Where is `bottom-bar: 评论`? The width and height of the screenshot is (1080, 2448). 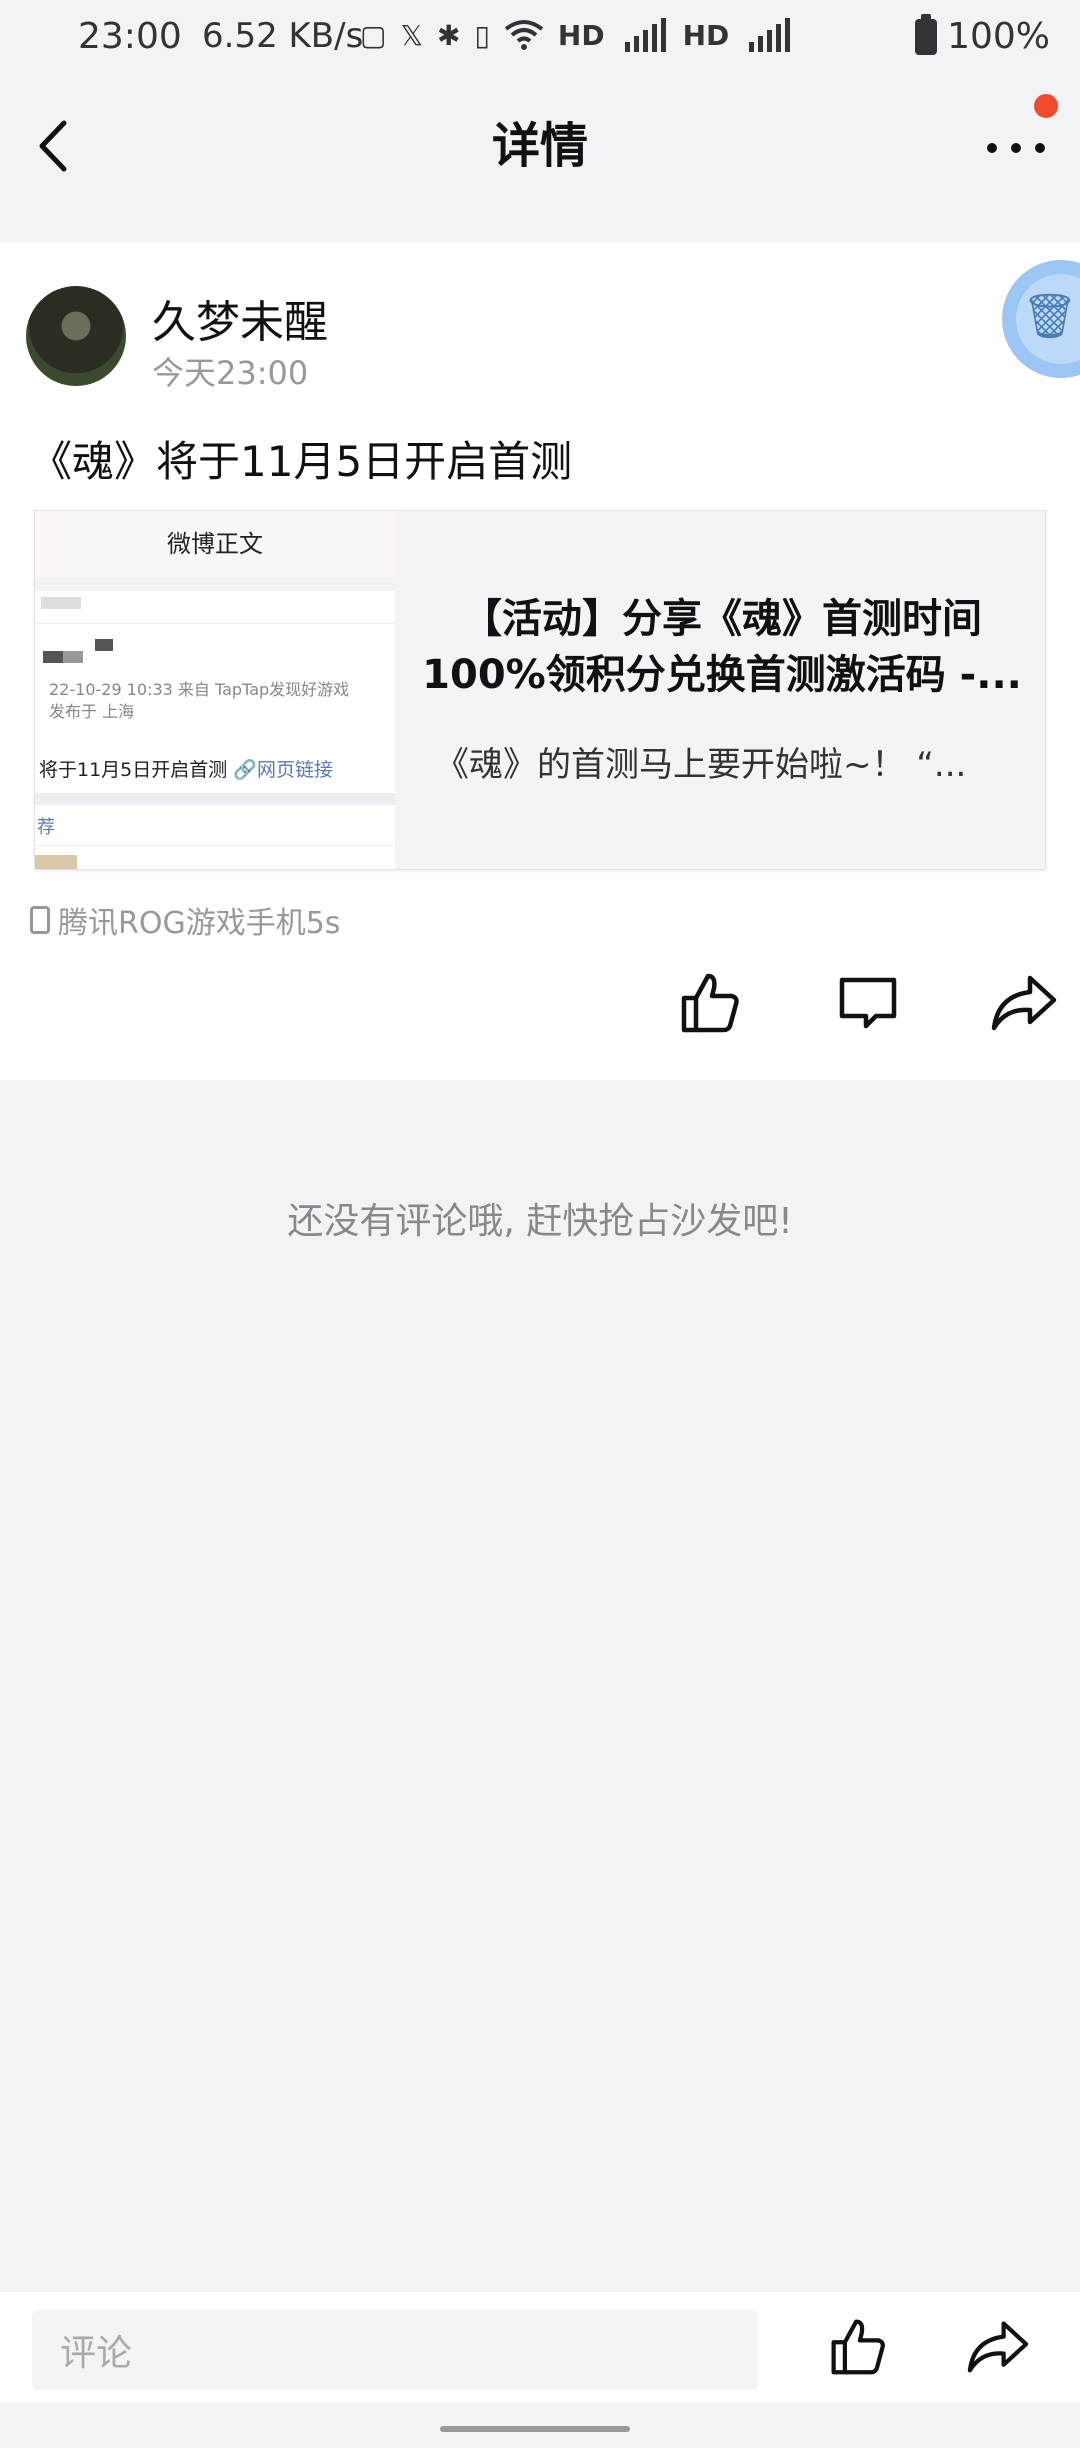
bottom-bar: 评论 is located at coordinates (540, 2347).